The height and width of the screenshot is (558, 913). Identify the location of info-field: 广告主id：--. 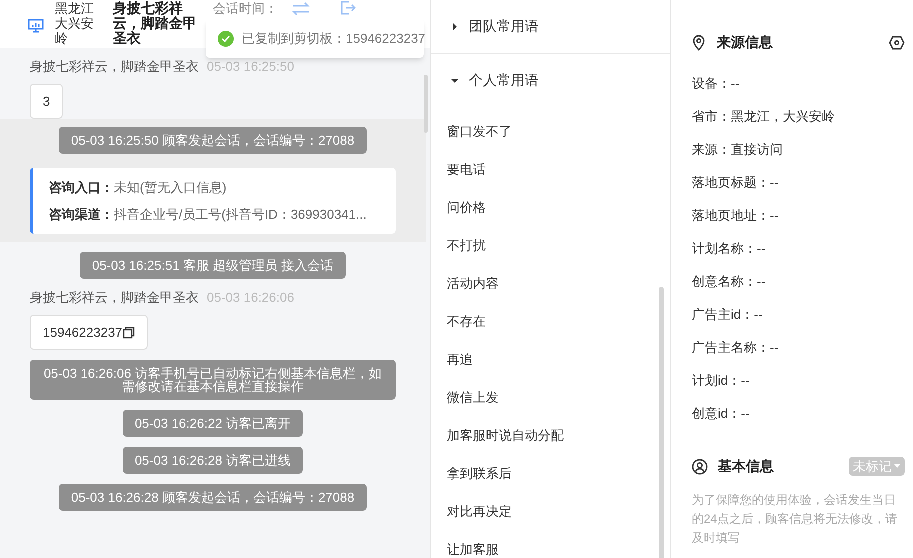
(798, 314).